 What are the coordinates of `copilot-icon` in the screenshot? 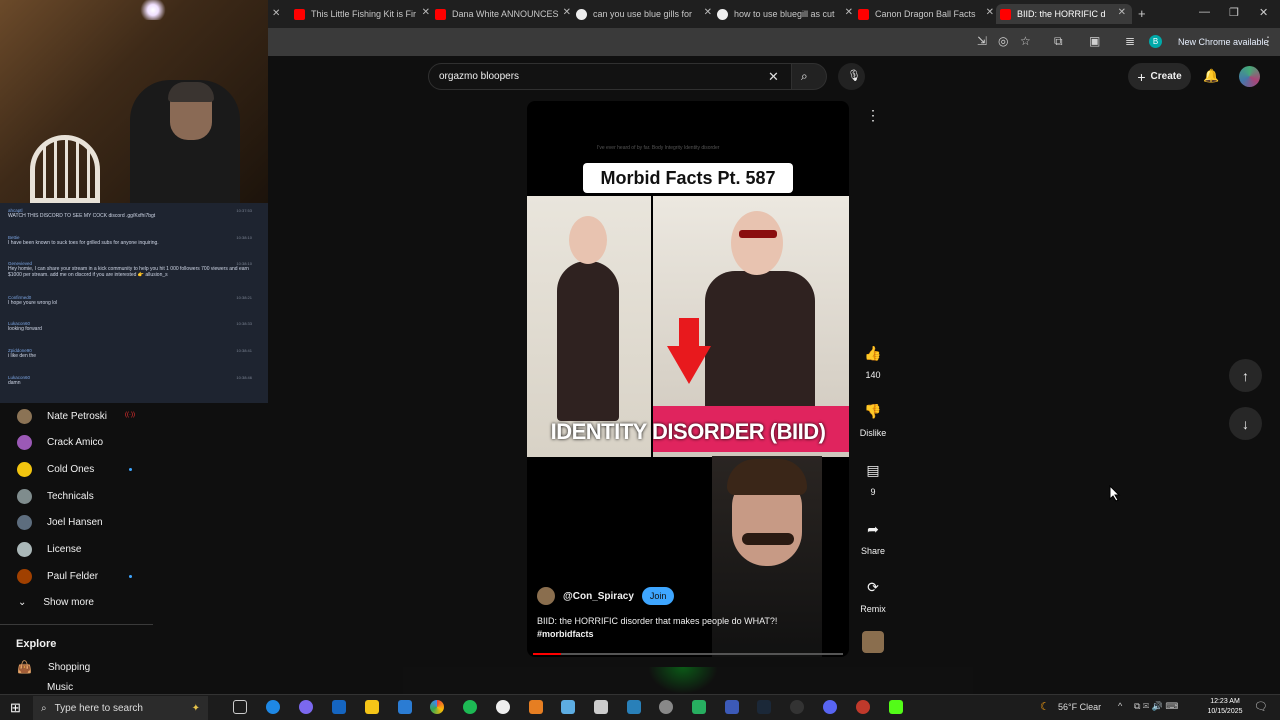 It's located at (306, 707).